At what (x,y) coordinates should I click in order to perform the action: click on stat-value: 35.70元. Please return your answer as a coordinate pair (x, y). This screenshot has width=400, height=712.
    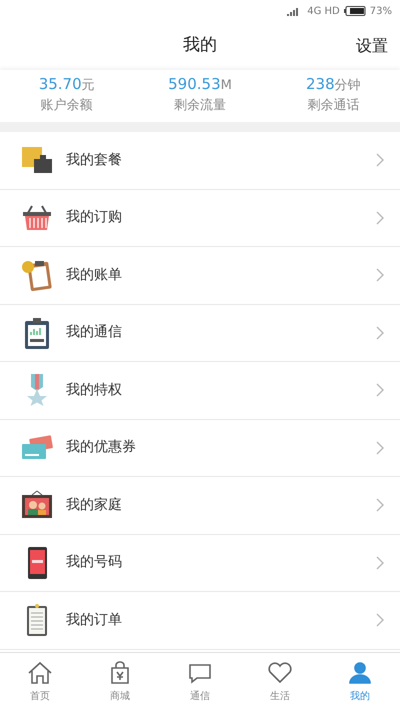
    Looking at the image, I should click on (66, 84).